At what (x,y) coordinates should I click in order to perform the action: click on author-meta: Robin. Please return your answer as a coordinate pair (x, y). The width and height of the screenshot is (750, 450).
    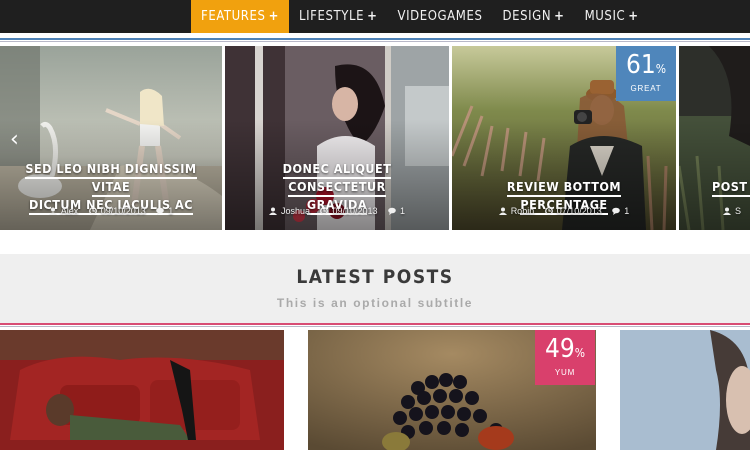
    Looking at the image, I should click on (516, 211).